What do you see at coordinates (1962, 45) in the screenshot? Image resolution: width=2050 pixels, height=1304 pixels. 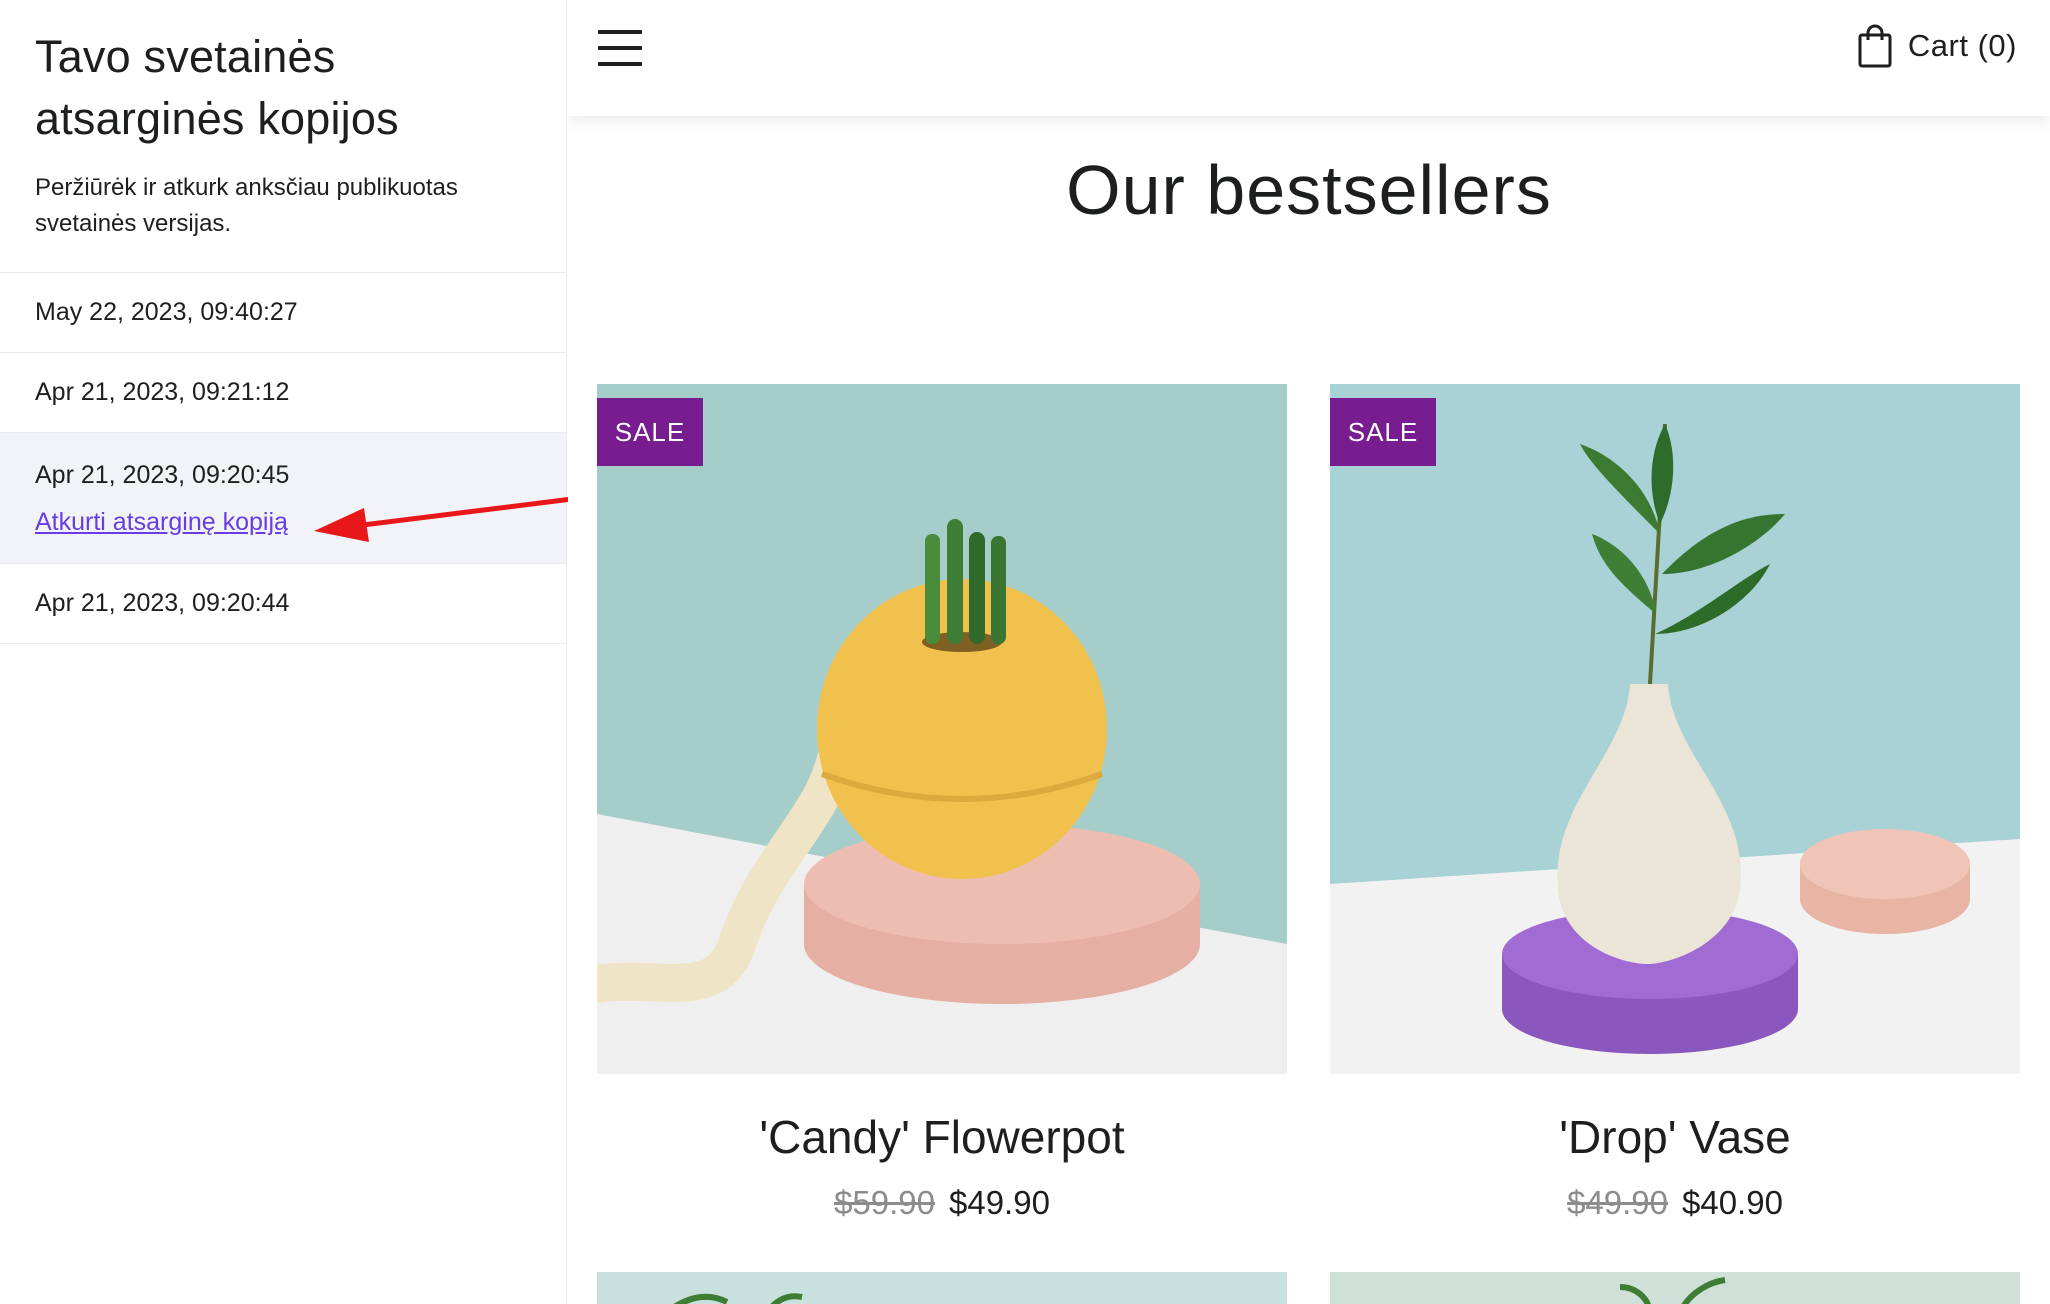 I see `cart-label: Cart (0)` at bounding box center [1962, 45].